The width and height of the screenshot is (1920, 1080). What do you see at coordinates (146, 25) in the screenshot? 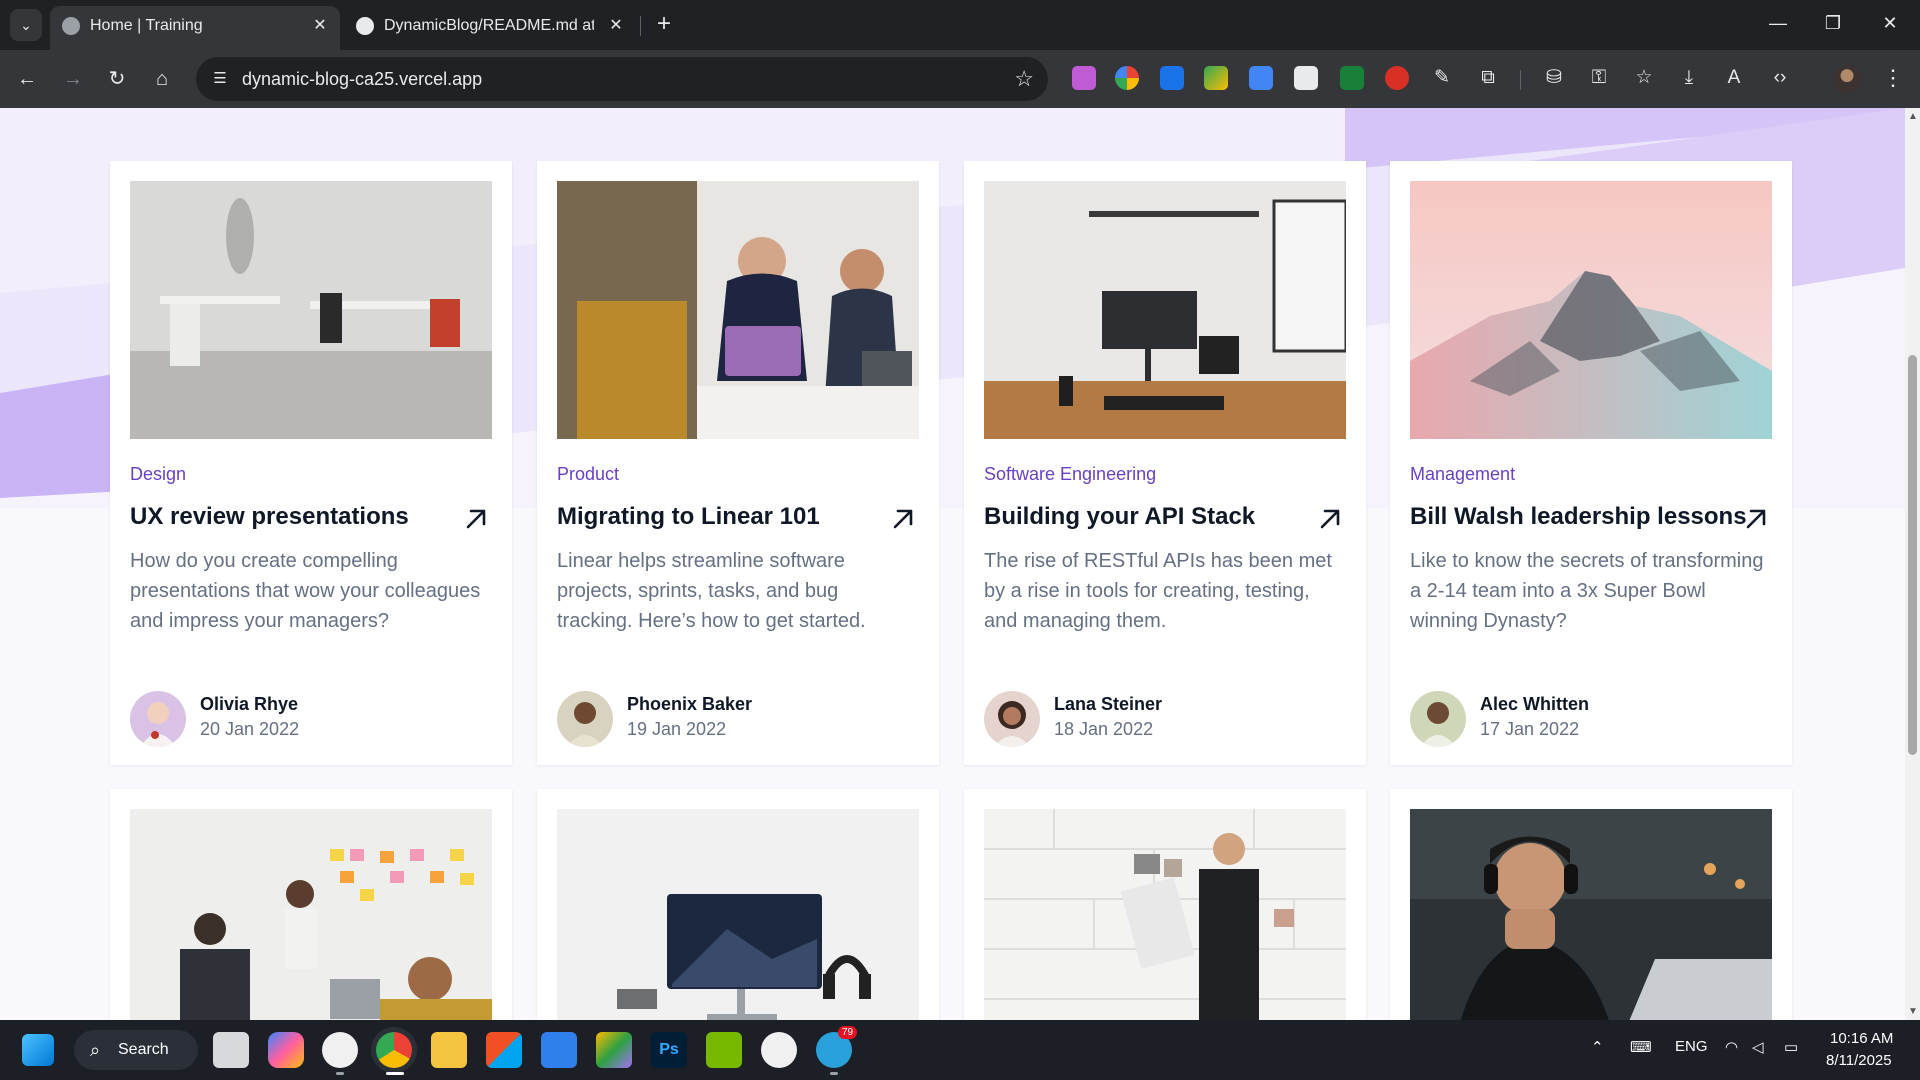
I see `tab-title: Home | Training` at bounding box center [146, 25].